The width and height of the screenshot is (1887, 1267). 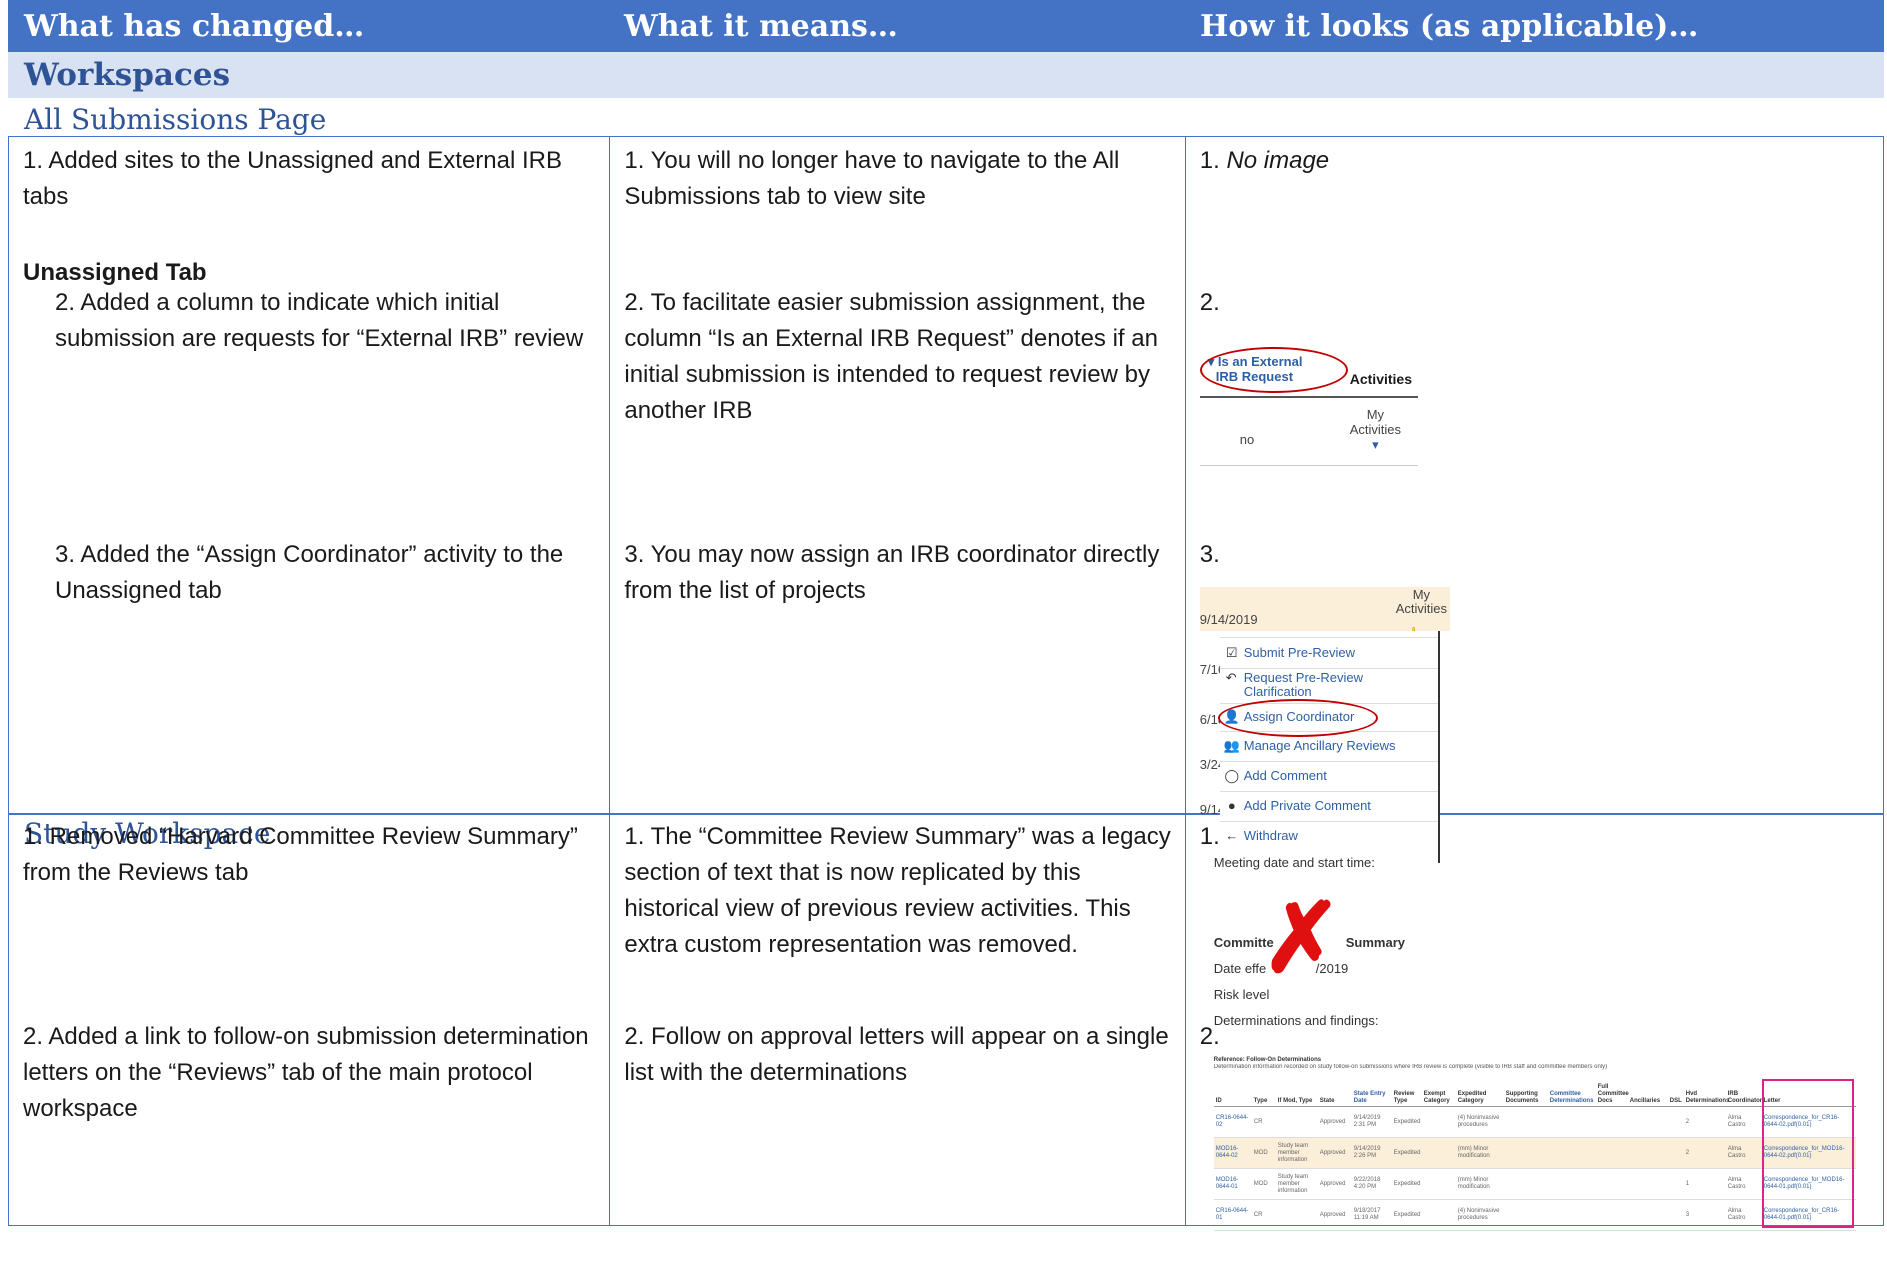 I want to click on external-irb-value: no, so click(x=1247, y=439).